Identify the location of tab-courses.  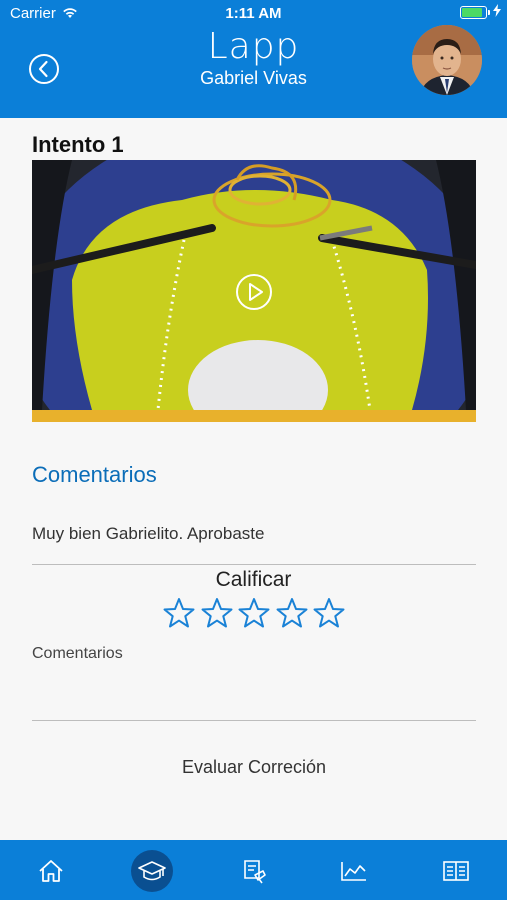
(152, 871).